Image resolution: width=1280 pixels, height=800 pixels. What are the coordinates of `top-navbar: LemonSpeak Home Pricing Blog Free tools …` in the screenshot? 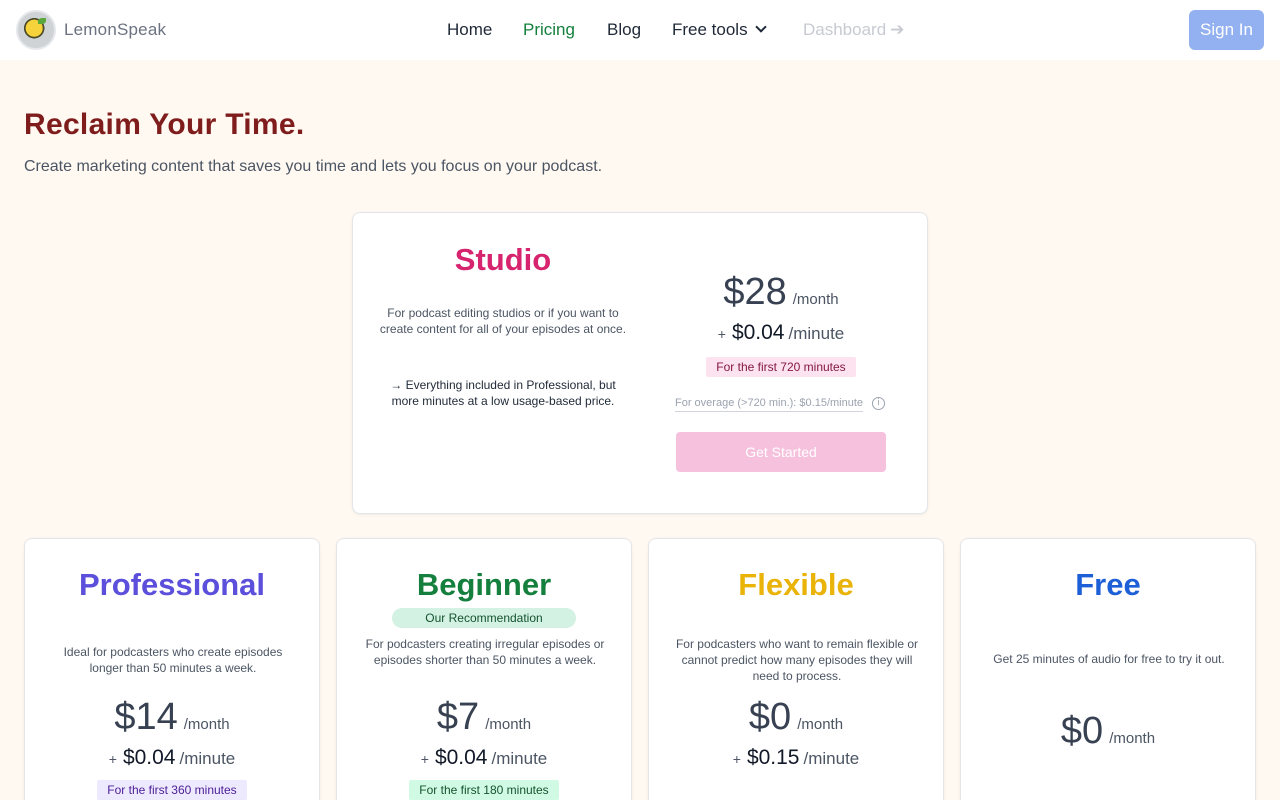 It's located at (640, 30).